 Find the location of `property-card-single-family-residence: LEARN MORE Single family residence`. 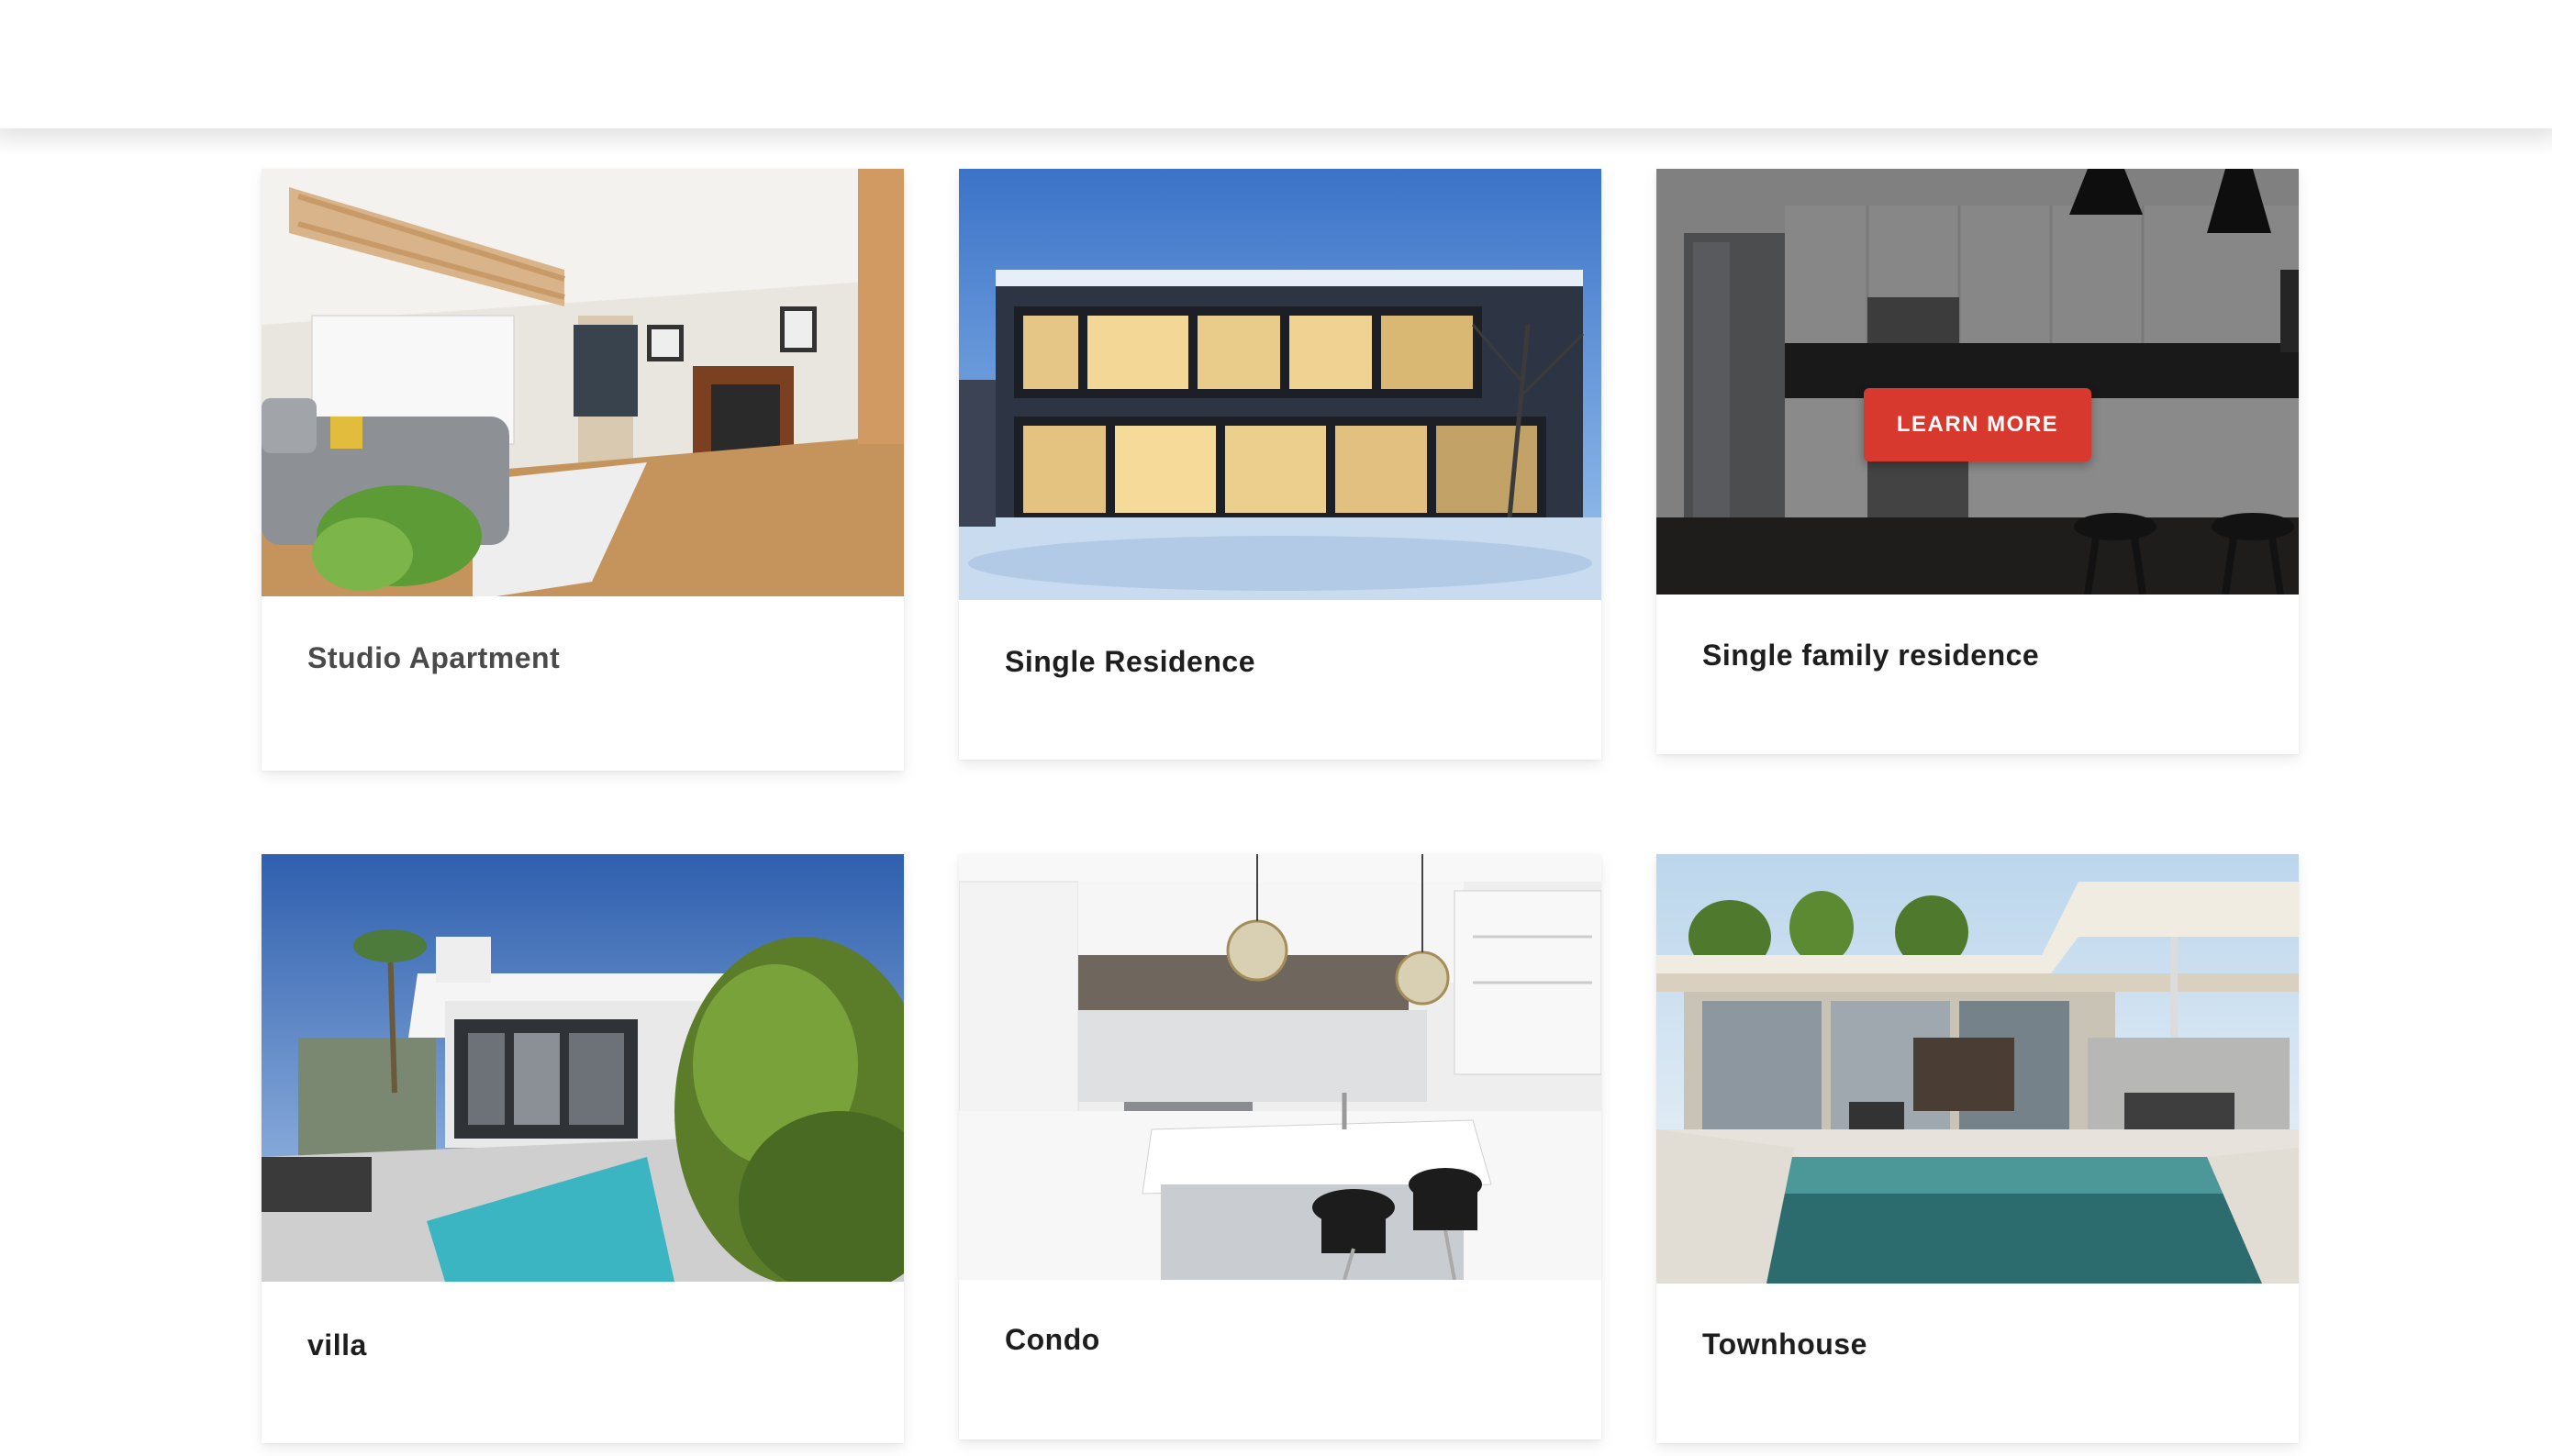

property-card-single-family-residence: LEARN MORE Single family residence is located at coordinates (1977, 461).